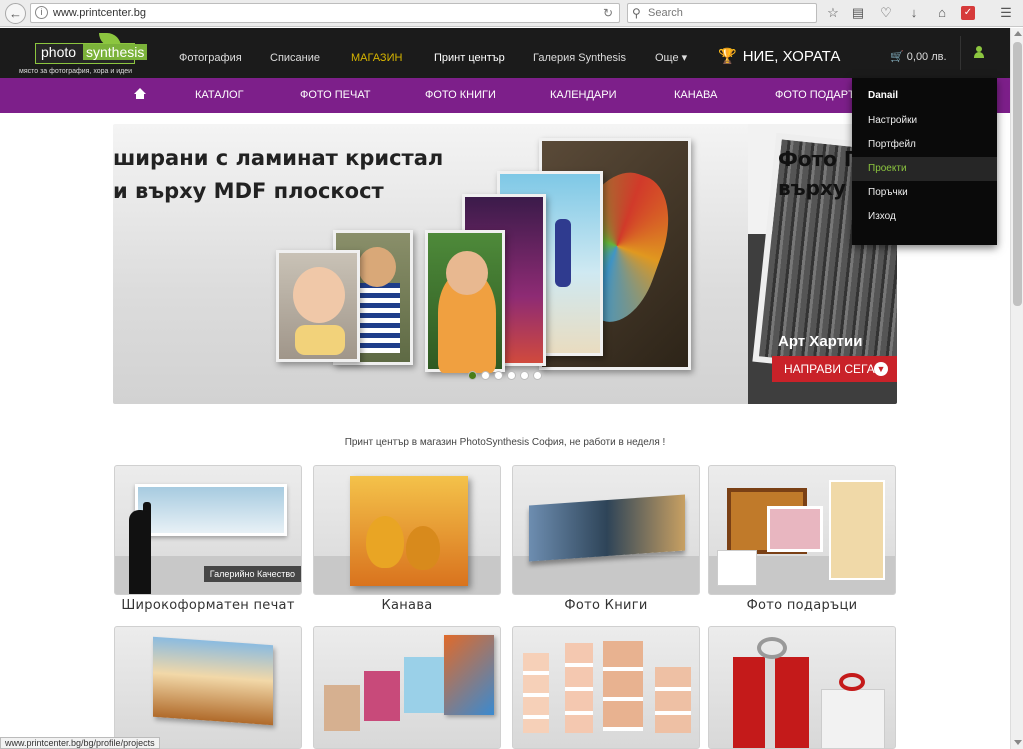 The height and width of the screenshot is (749, 1023). Describe the element at coordinates (1006, 13) in the screenshot. I see `menu-icon: ☰` at that location.